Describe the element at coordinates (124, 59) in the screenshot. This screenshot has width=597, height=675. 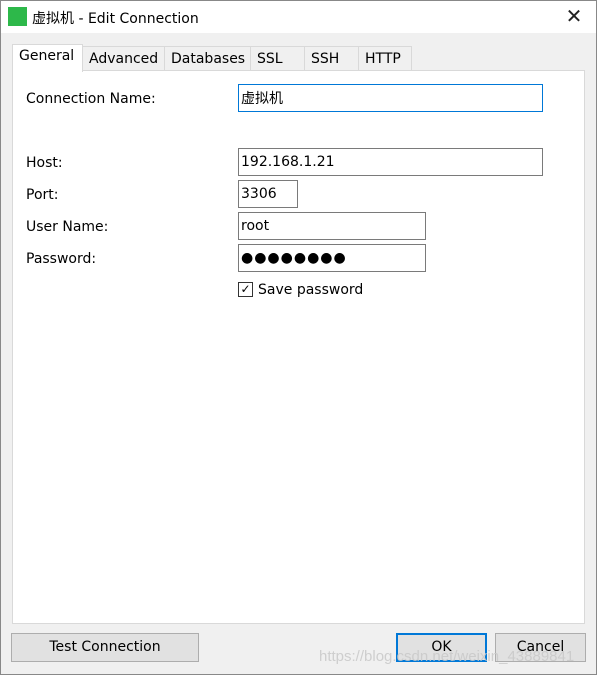
I see `tab-advanced: Advanced` at that location.